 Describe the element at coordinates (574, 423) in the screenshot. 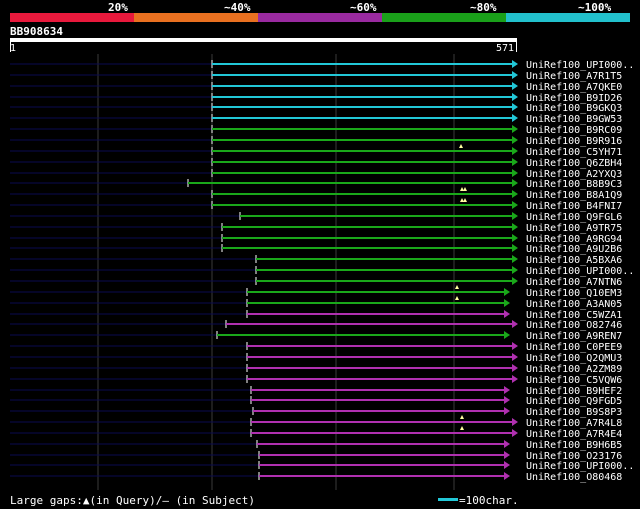

I see `hit-label: UniRef100_A7R4L8` at that location.